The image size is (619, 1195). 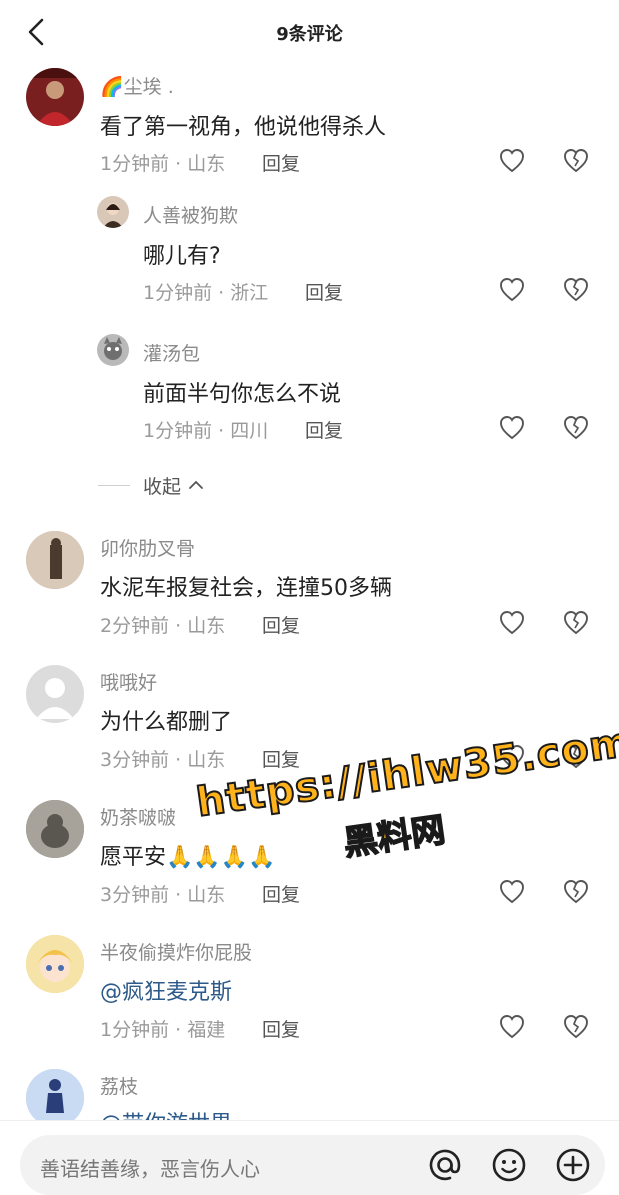 I want to click on username: 灌汤包, so click(x=171, y=352).